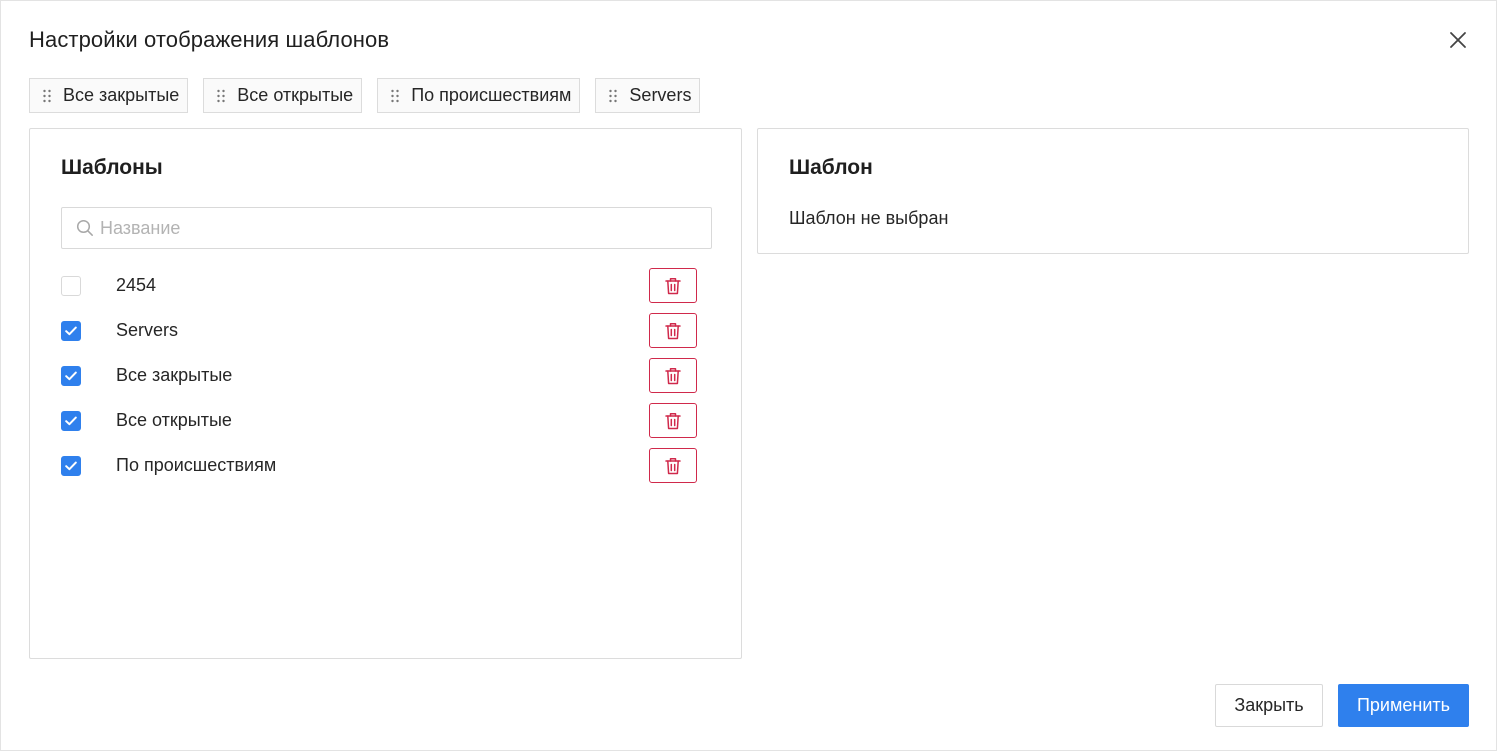  I want to click on close-dialog-button: Закрыть, so click(1269, 705).